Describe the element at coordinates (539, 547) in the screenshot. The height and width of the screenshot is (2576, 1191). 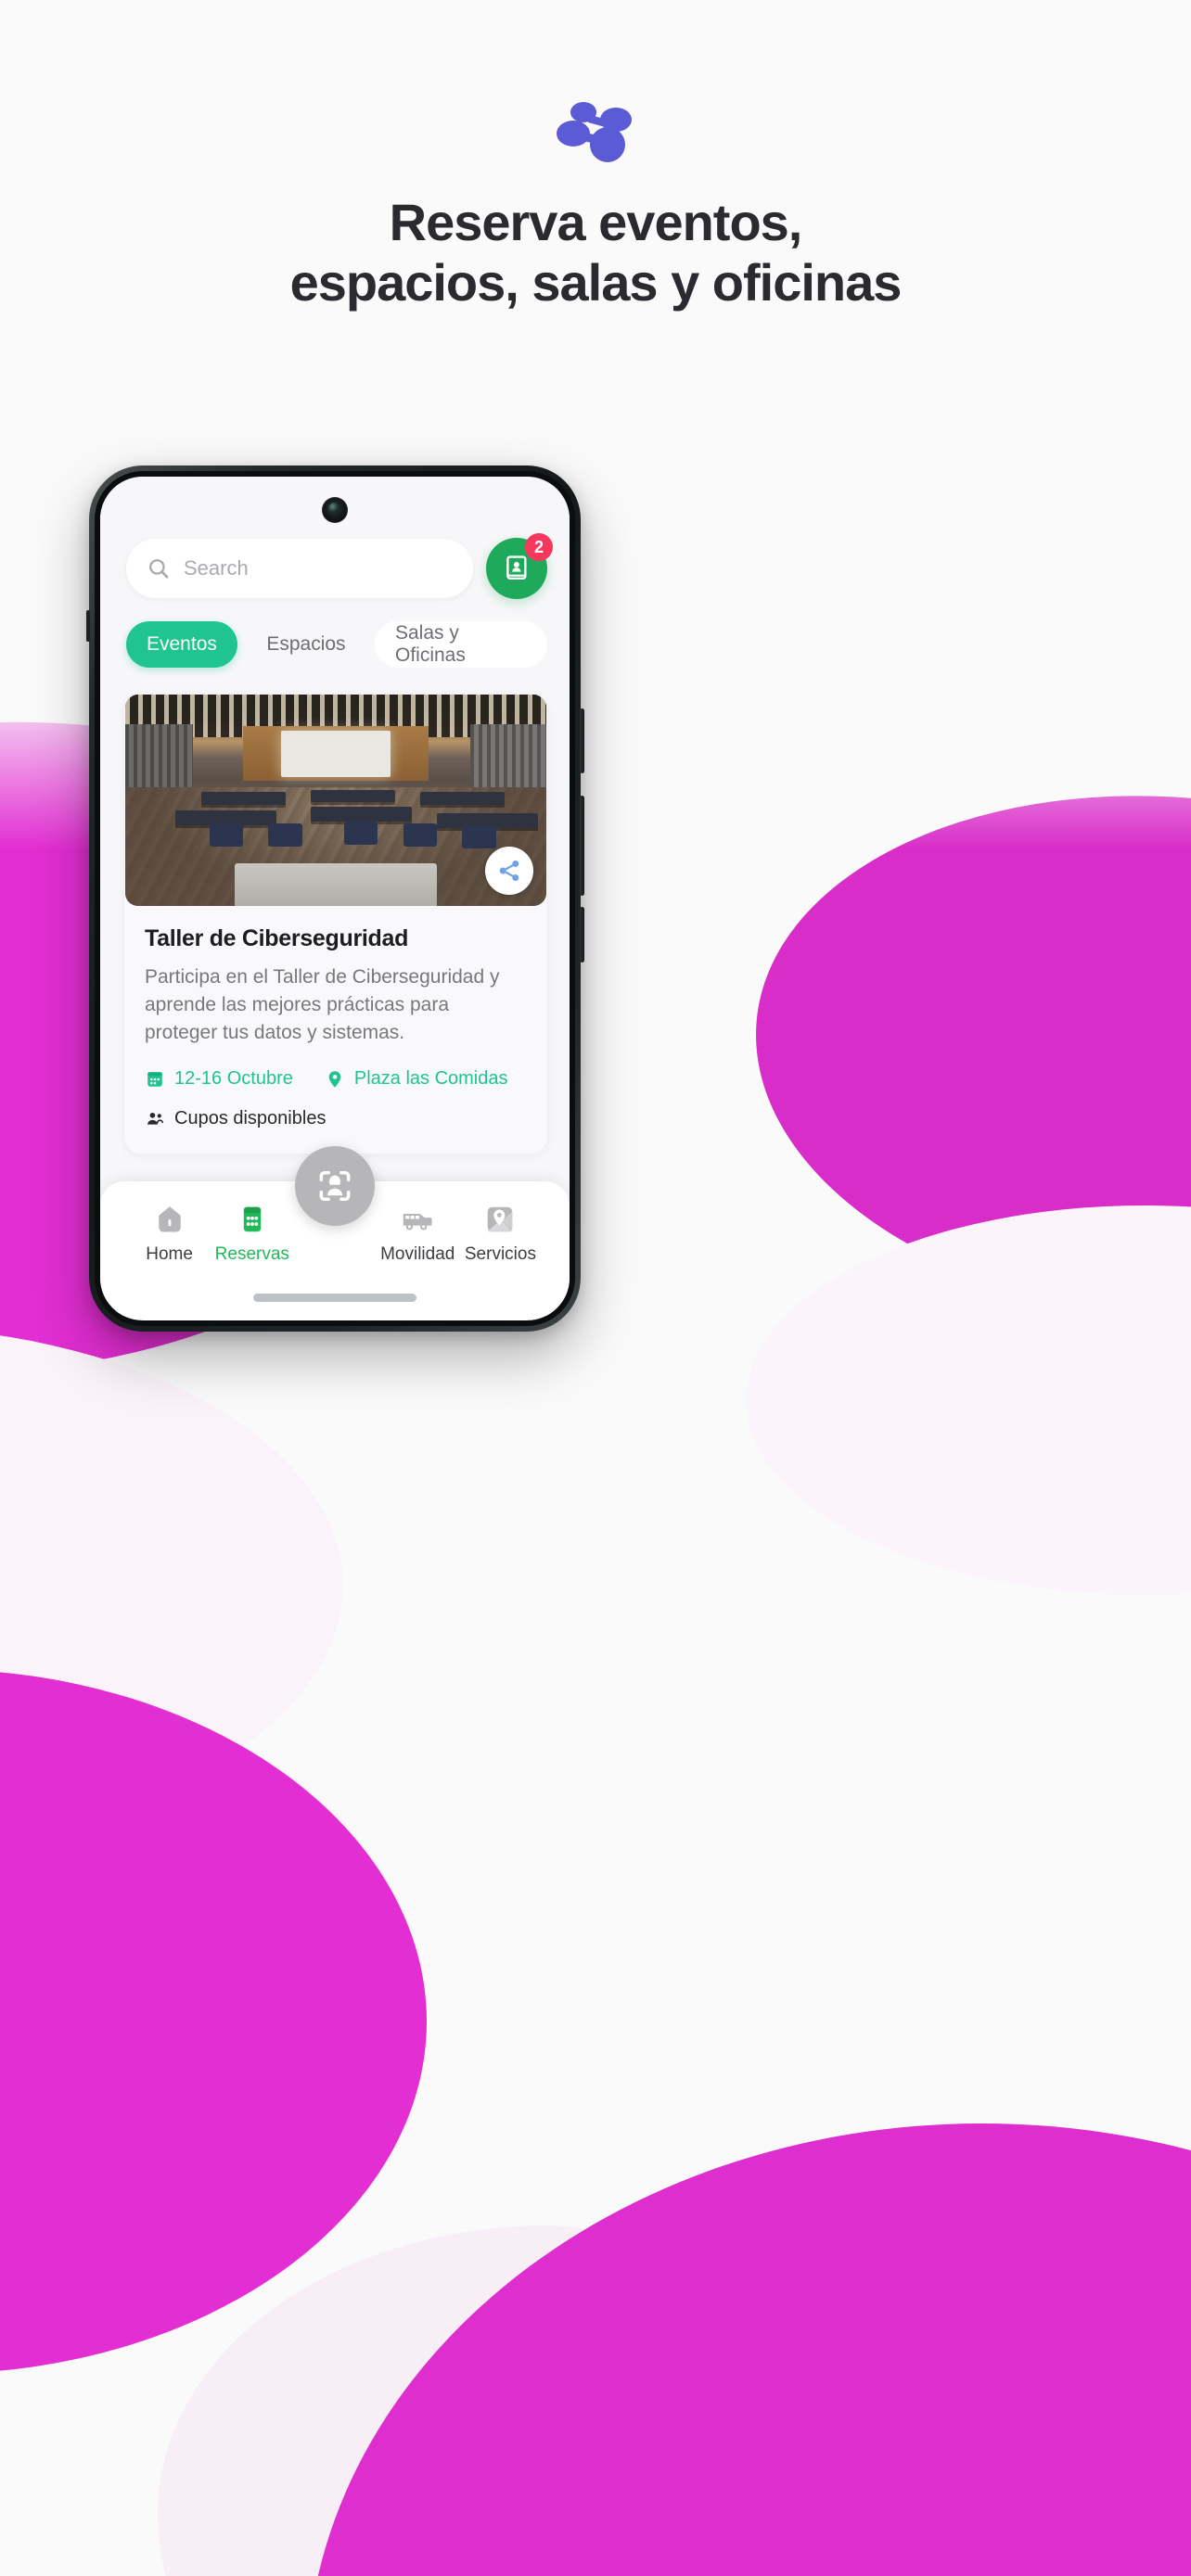
I see `notification-badge: 2` at that location.